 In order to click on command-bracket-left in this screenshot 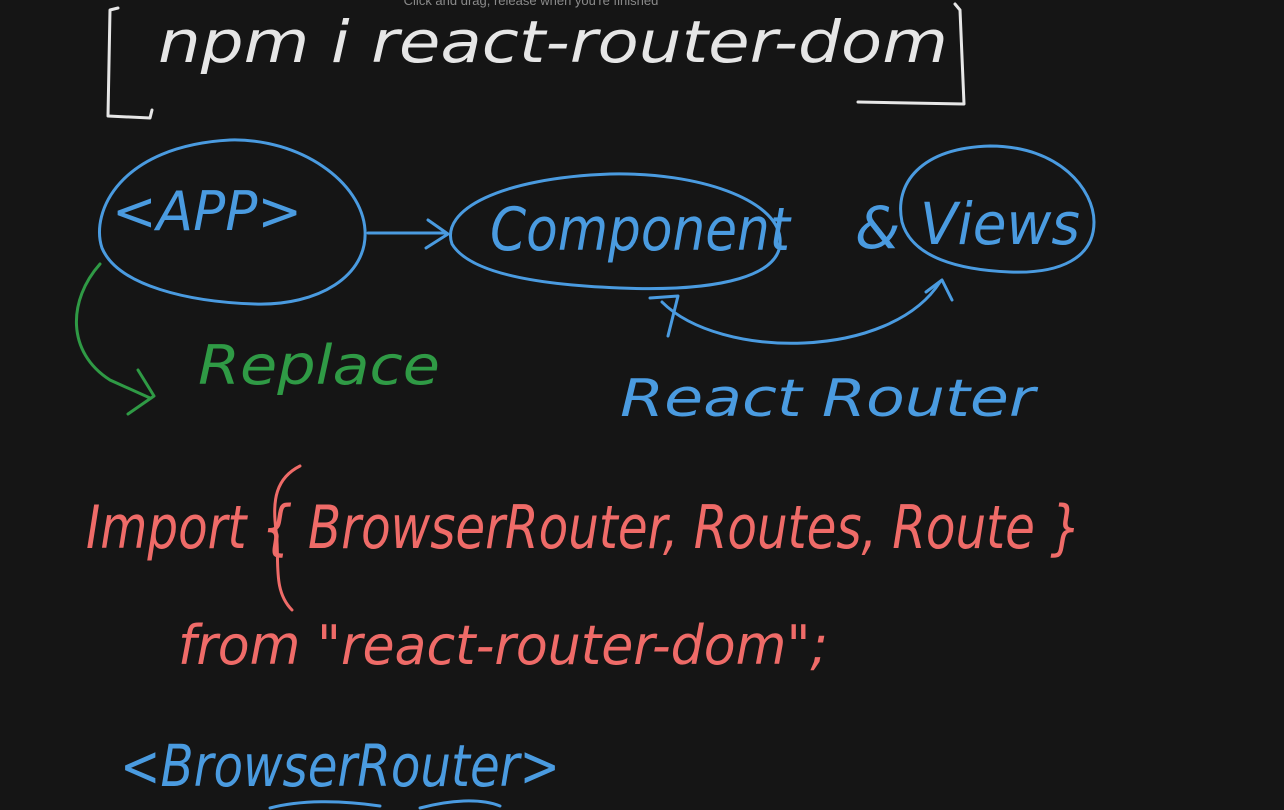, I will do `click(130, 63)`.